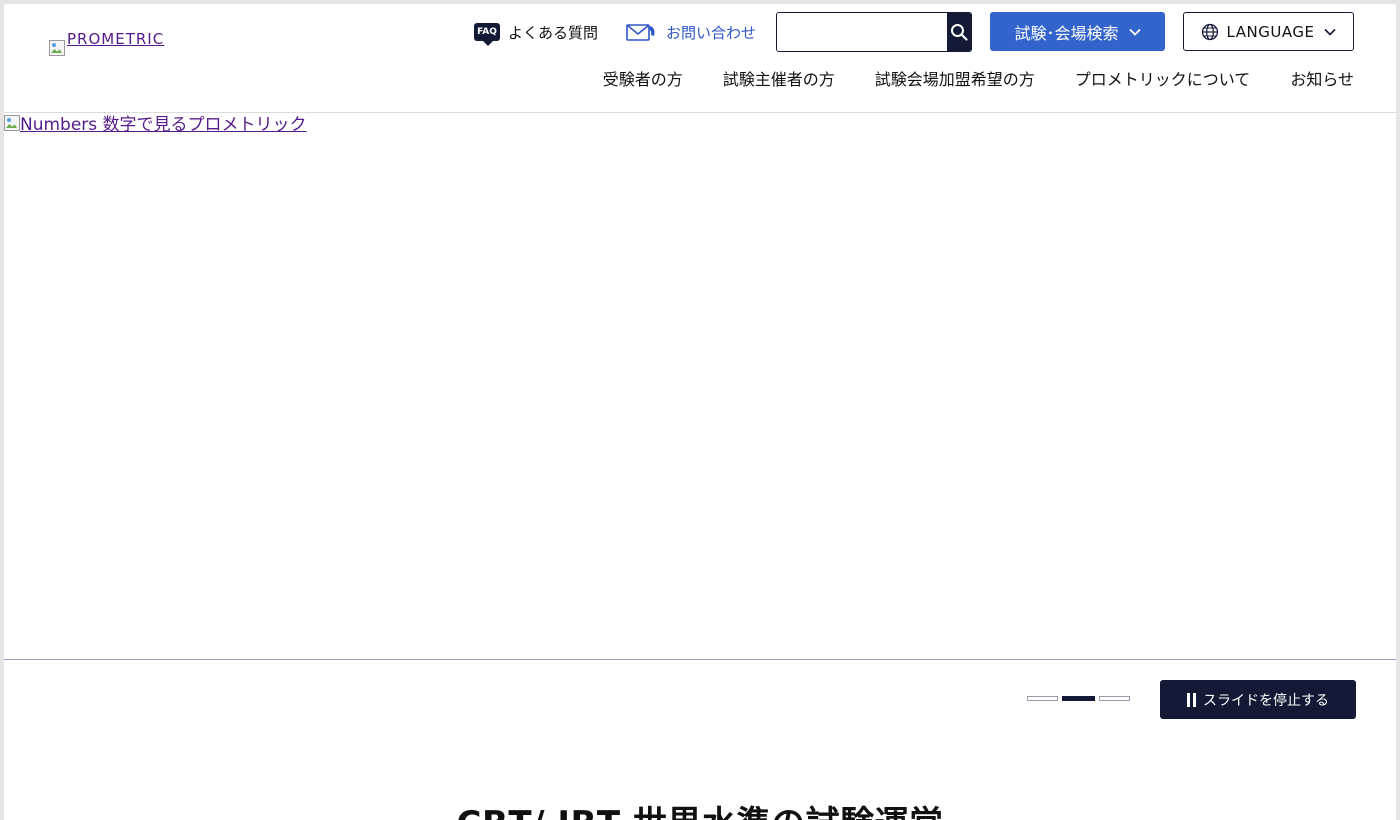 This screenshot has width=1400, height=820. What do you see at coordinates (1322, 78) in the screenshot?
I see `nav-item-news: お知らせ` at bounding box center [1322, 78].